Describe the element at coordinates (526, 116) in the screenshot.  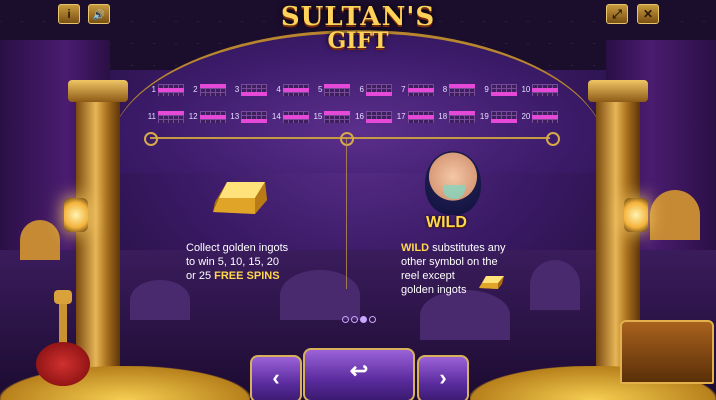
I see `payline-number: 20` at that location.